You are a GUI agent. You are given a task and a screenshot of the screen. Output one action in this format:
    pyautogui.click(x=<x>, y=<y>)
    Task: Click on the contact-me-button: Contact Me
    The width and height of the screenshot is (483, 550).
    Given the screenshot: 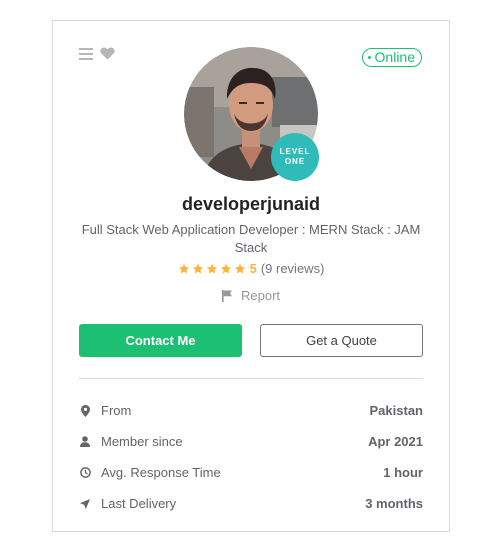 What is the action you would take?
    pyautogui.click(x=160, y=340)
    